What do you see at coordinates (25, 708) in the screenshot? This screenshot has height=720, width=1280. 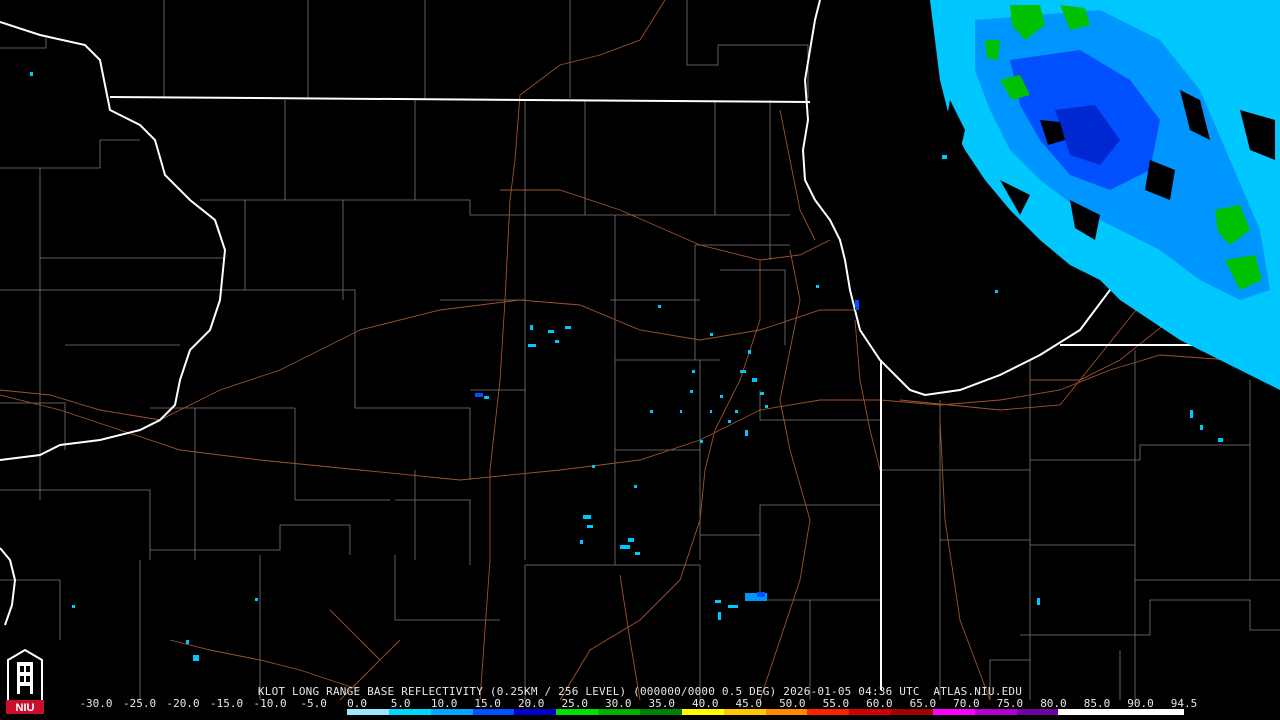 I see `logo-text: NIU` at bounding box center [25, 708].